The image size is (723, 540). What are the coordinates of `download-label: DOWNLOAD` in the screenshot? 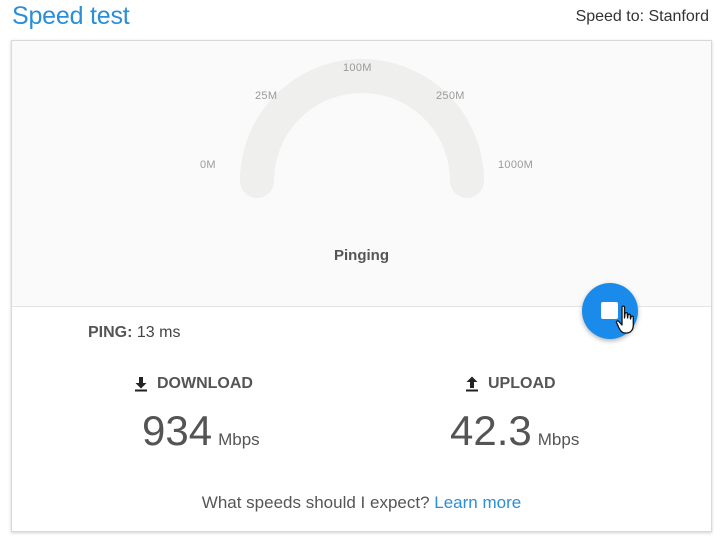 It's located at (205, 383).